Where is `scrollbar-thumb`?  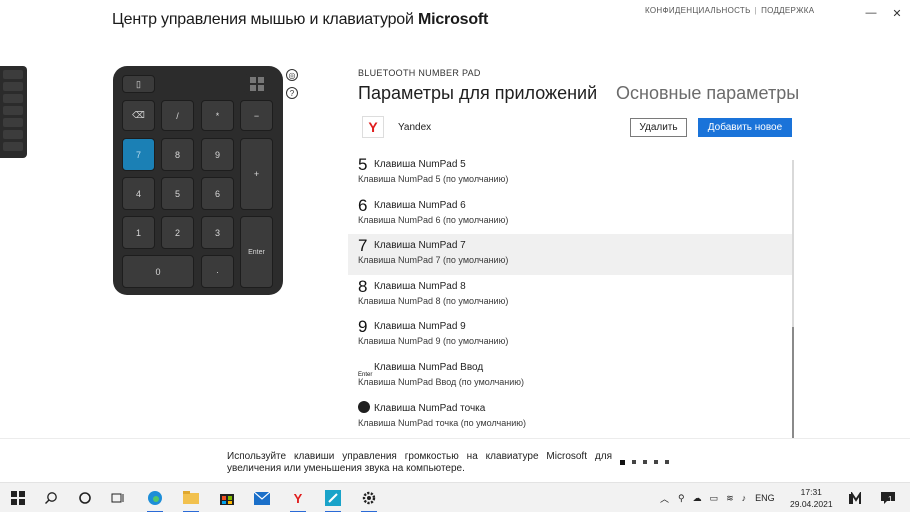
scrollbar-thumb is located at coordinates (793, 382).